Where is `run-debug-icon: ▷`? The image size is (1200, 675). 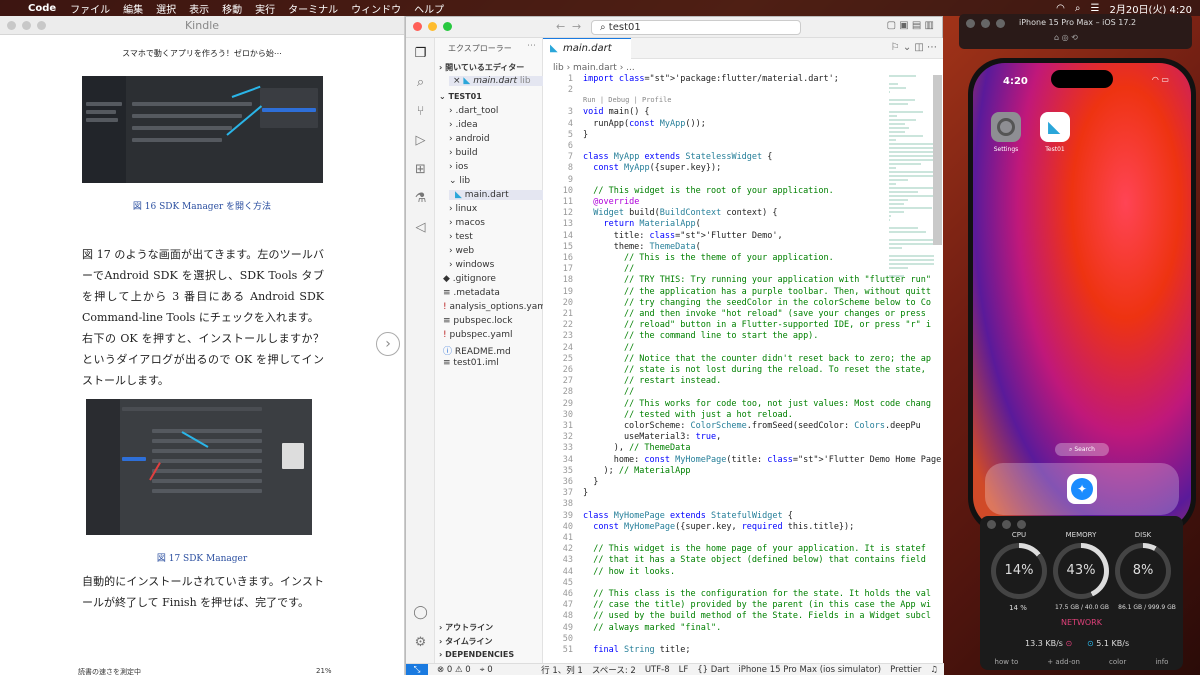
run-debug-icon: ▷ is located at coordinates (420, 140).